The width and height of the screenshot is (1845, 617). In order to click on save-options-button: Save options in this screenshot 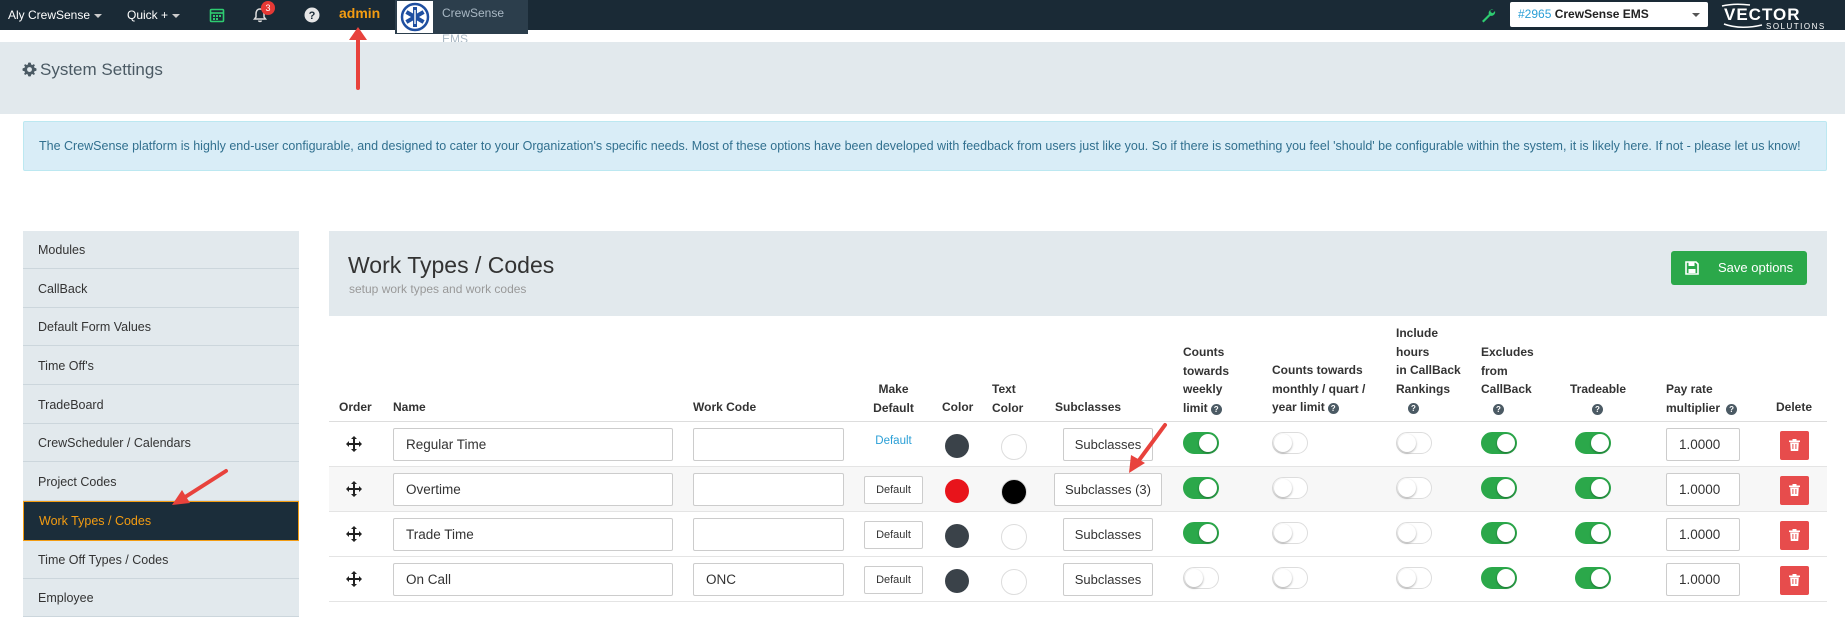, I will do `click(1739, 268)`.